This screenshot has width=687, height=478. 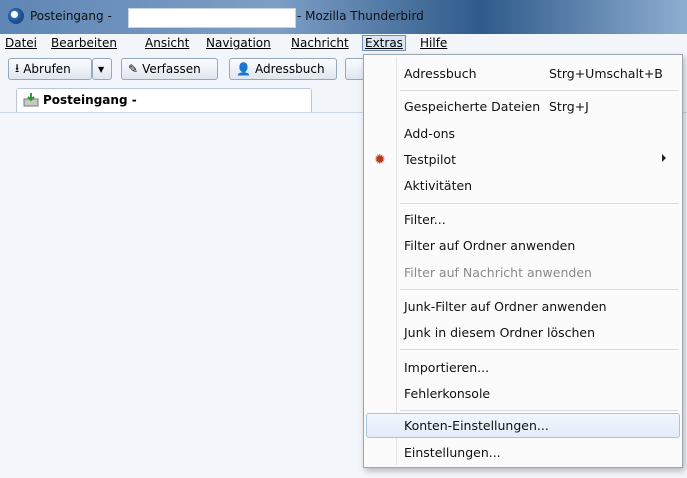 I want to click on menu-item-junk-filter-auf-ordner: Junk-Filter auf Ordner anwenden, so click(x=523, y=306).